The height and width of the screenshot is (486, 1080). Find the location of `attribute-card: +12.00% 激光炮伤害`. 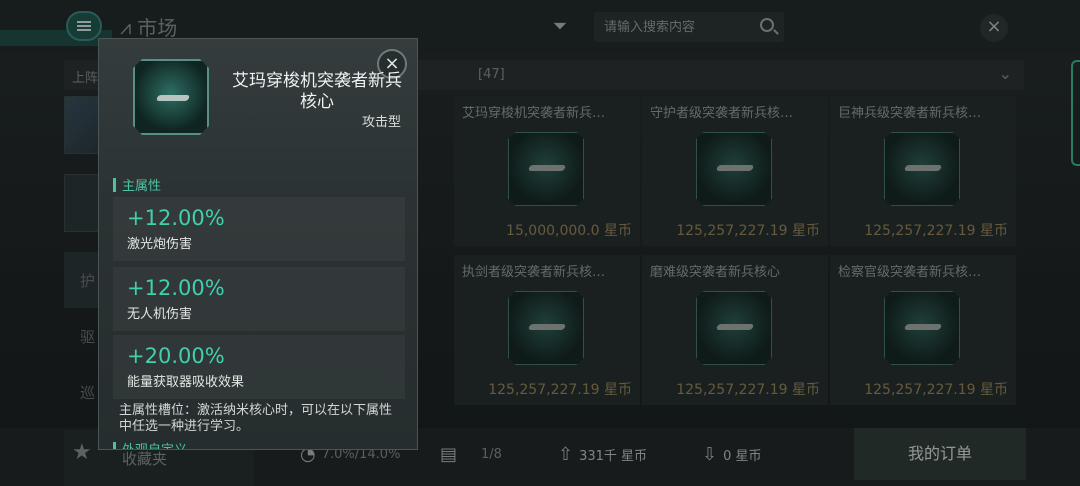

attribute-card: +12.00% 激光炮伤害 is located at coordinates (259, 229).